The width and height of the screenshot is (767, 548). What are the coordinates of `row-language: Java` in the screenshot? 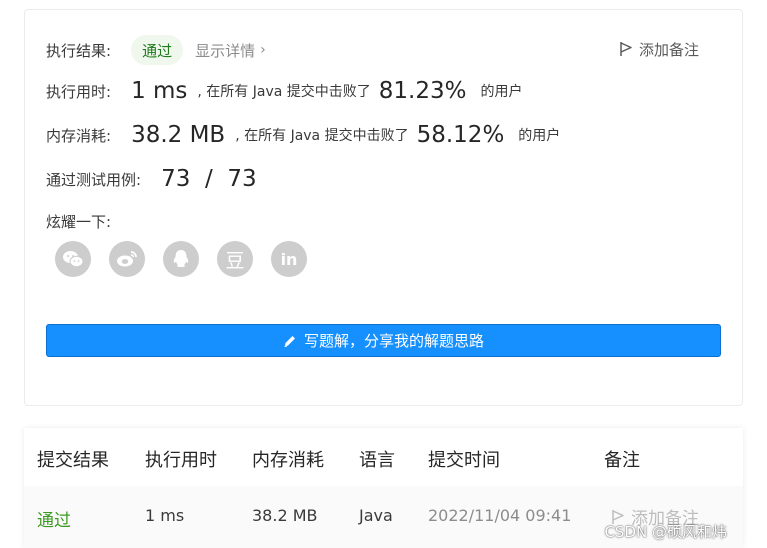 It's located at (376, 515).